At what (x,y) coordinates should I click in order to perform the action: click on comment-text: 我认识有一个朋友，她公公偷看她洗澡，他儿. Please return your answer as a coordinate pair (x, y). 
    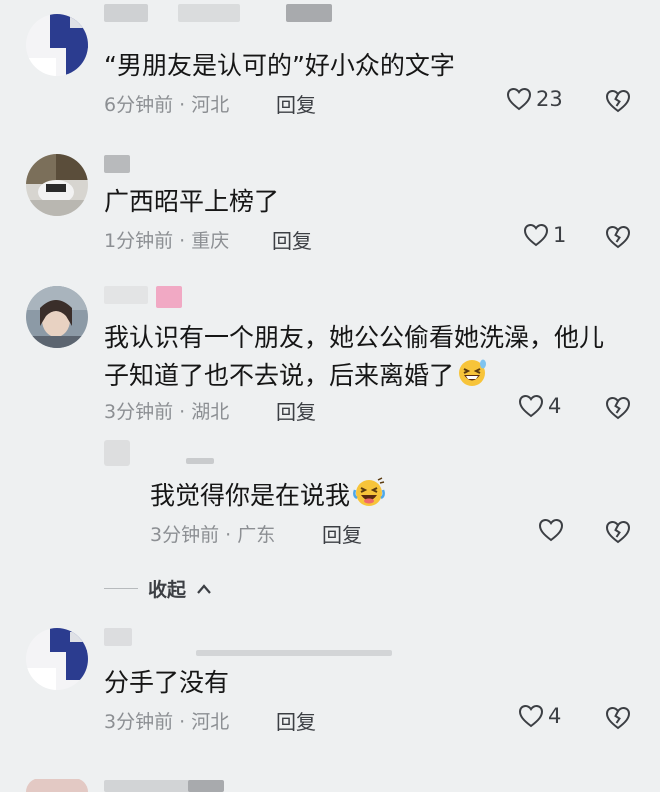
    Looking at the image, I should click on (354, 337).